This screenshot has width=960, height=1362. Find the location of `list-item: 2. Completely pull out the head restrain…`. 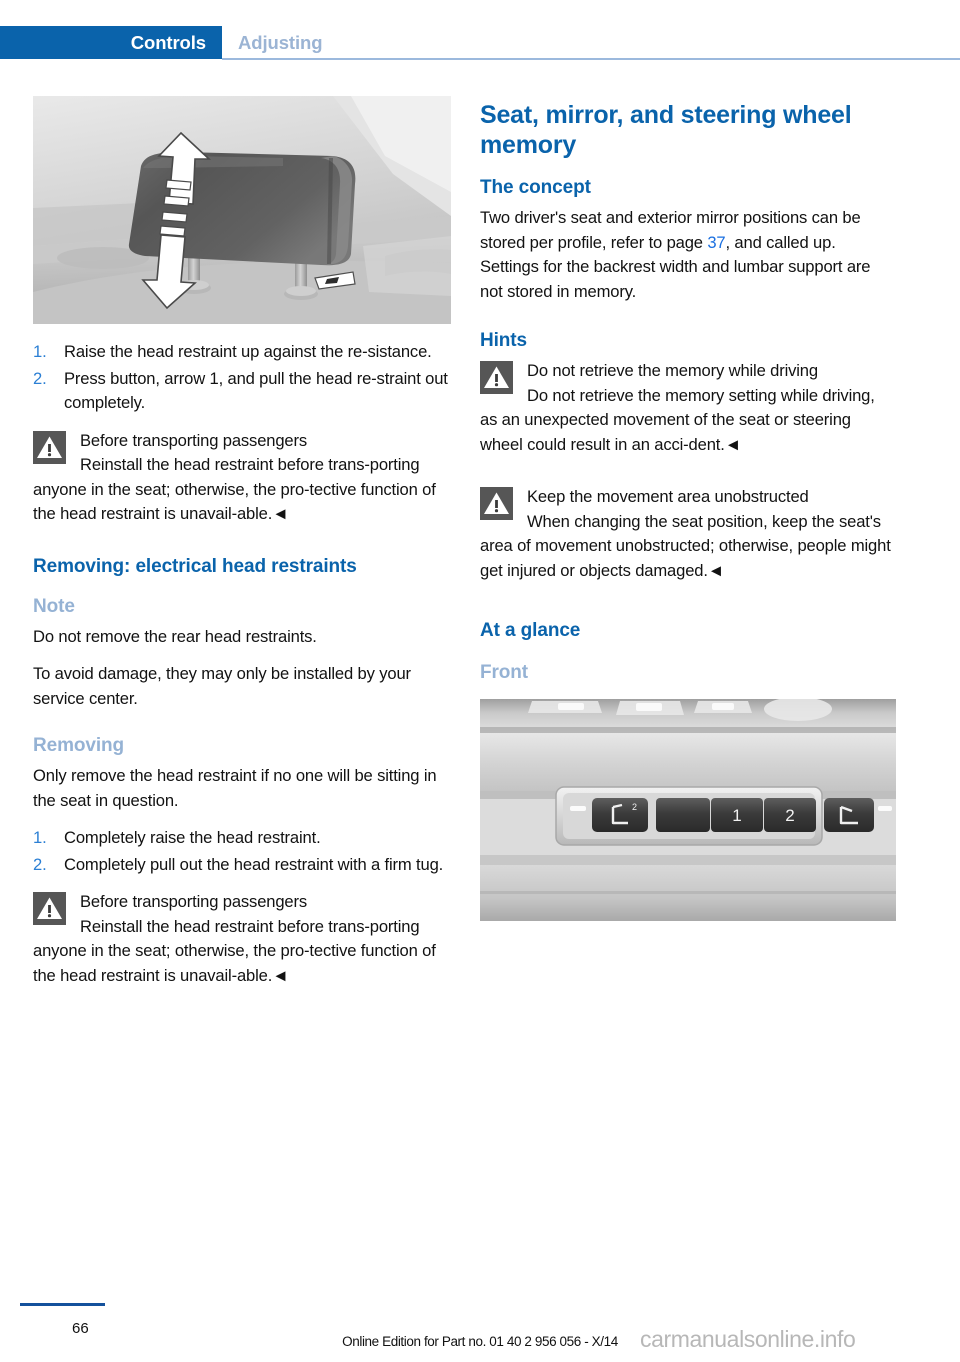

list-item: 2. Completely pull out the head restrain… is located at coordinates (242, 865).